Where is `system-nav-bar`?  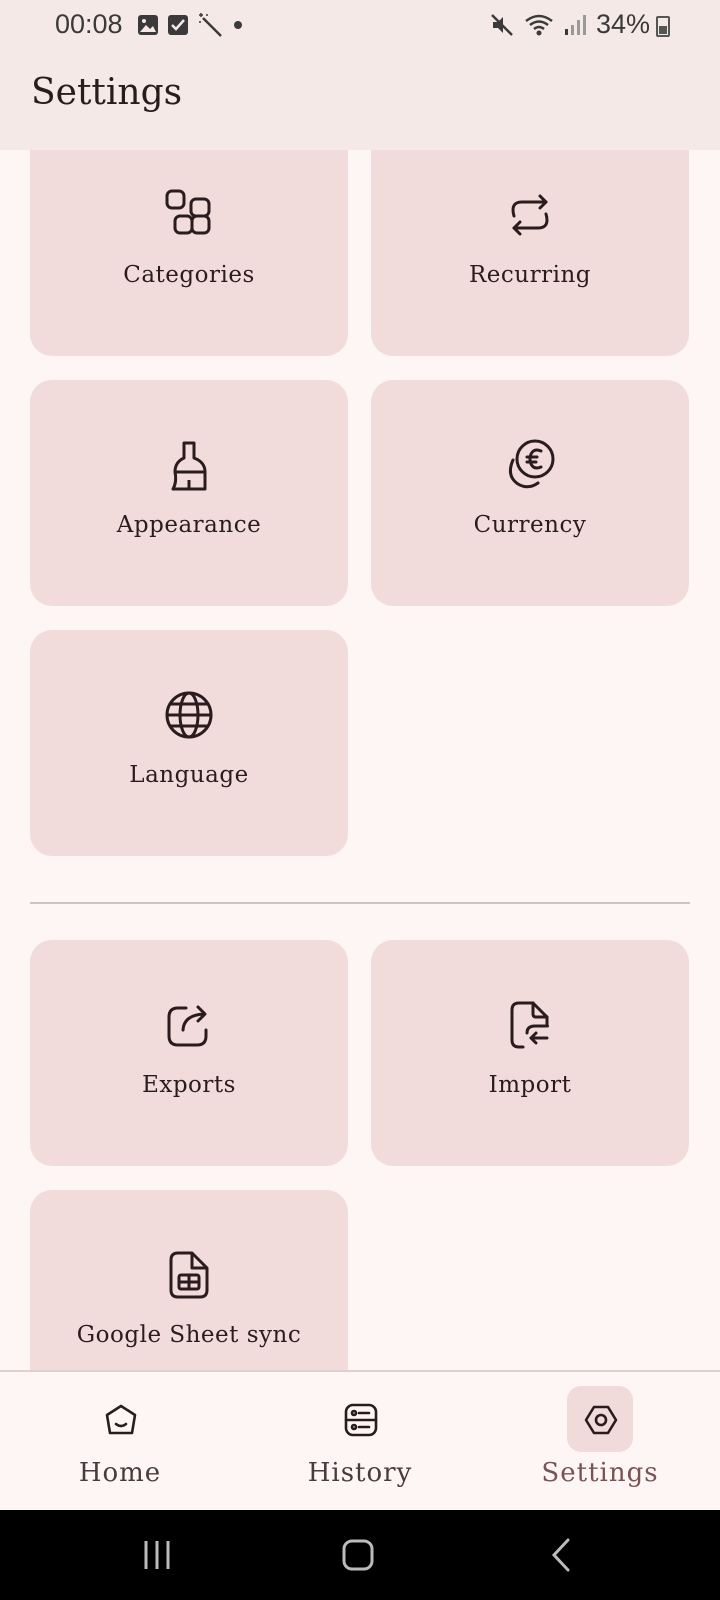
system-nav-bar is located at coordinates (360, 1555).